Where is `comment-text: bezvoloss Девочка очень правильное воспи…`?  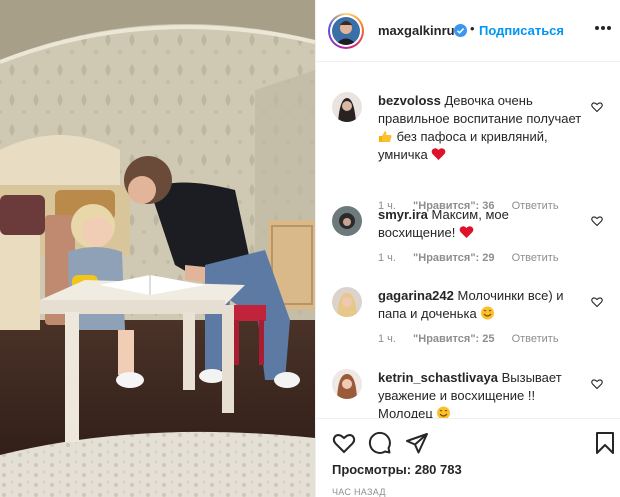 comment-text: bezvoloss Девочка очень правильное воспи… is located at coordinates (482, 128).